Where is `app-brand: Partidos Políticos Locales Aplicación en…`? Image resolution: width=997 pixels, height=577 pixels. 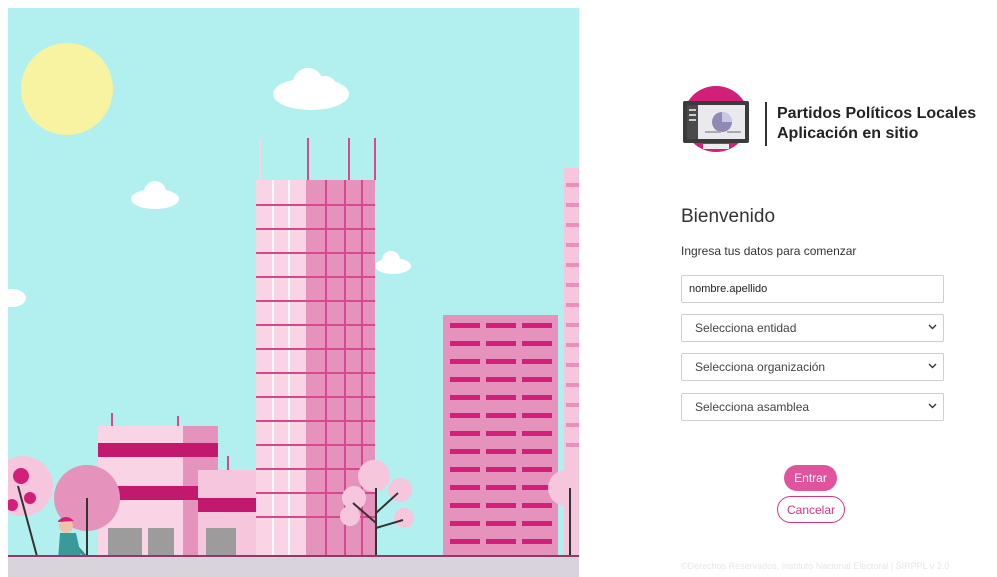
app-brand: Partidos Políticos Locales Aplicación en… is located at coordinates (836, 121).